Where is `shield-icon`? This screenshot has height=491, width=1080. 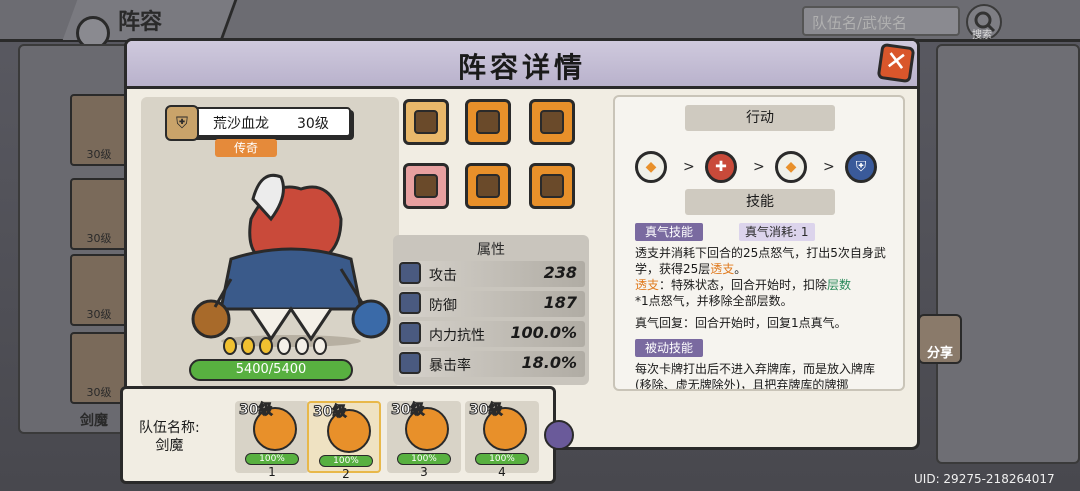 shield-icon is located at coordinates (410, 303).